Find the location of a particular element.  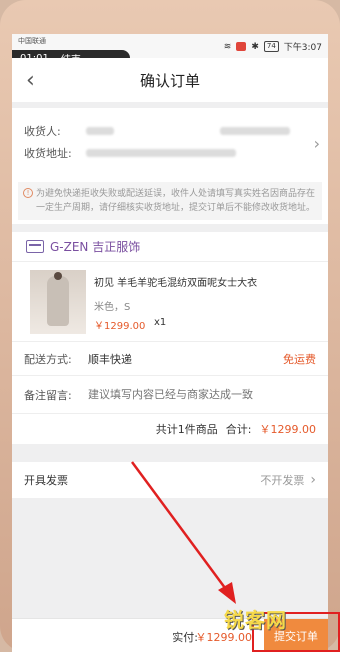

arrow-line is located at coordinates (180, 527).